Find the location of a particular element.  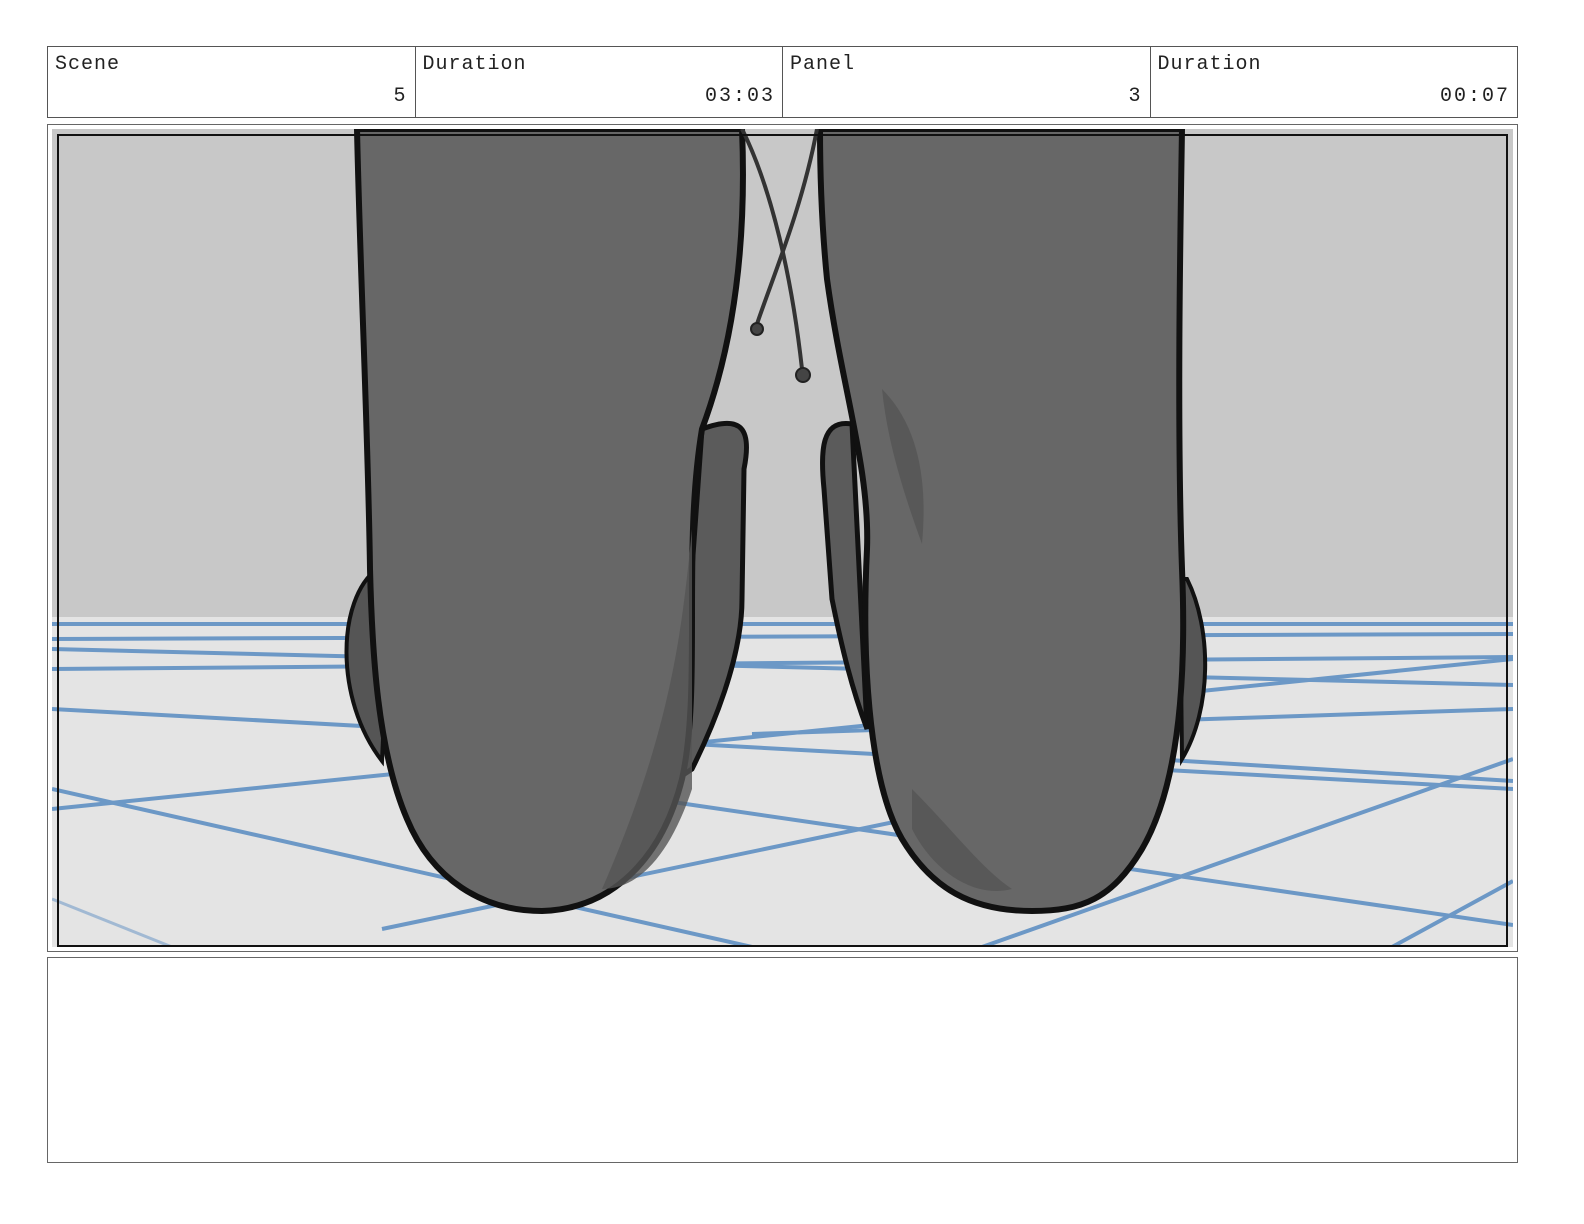

scene-duration-cell: Duration 03:03 is located at coordinates (599, 82).